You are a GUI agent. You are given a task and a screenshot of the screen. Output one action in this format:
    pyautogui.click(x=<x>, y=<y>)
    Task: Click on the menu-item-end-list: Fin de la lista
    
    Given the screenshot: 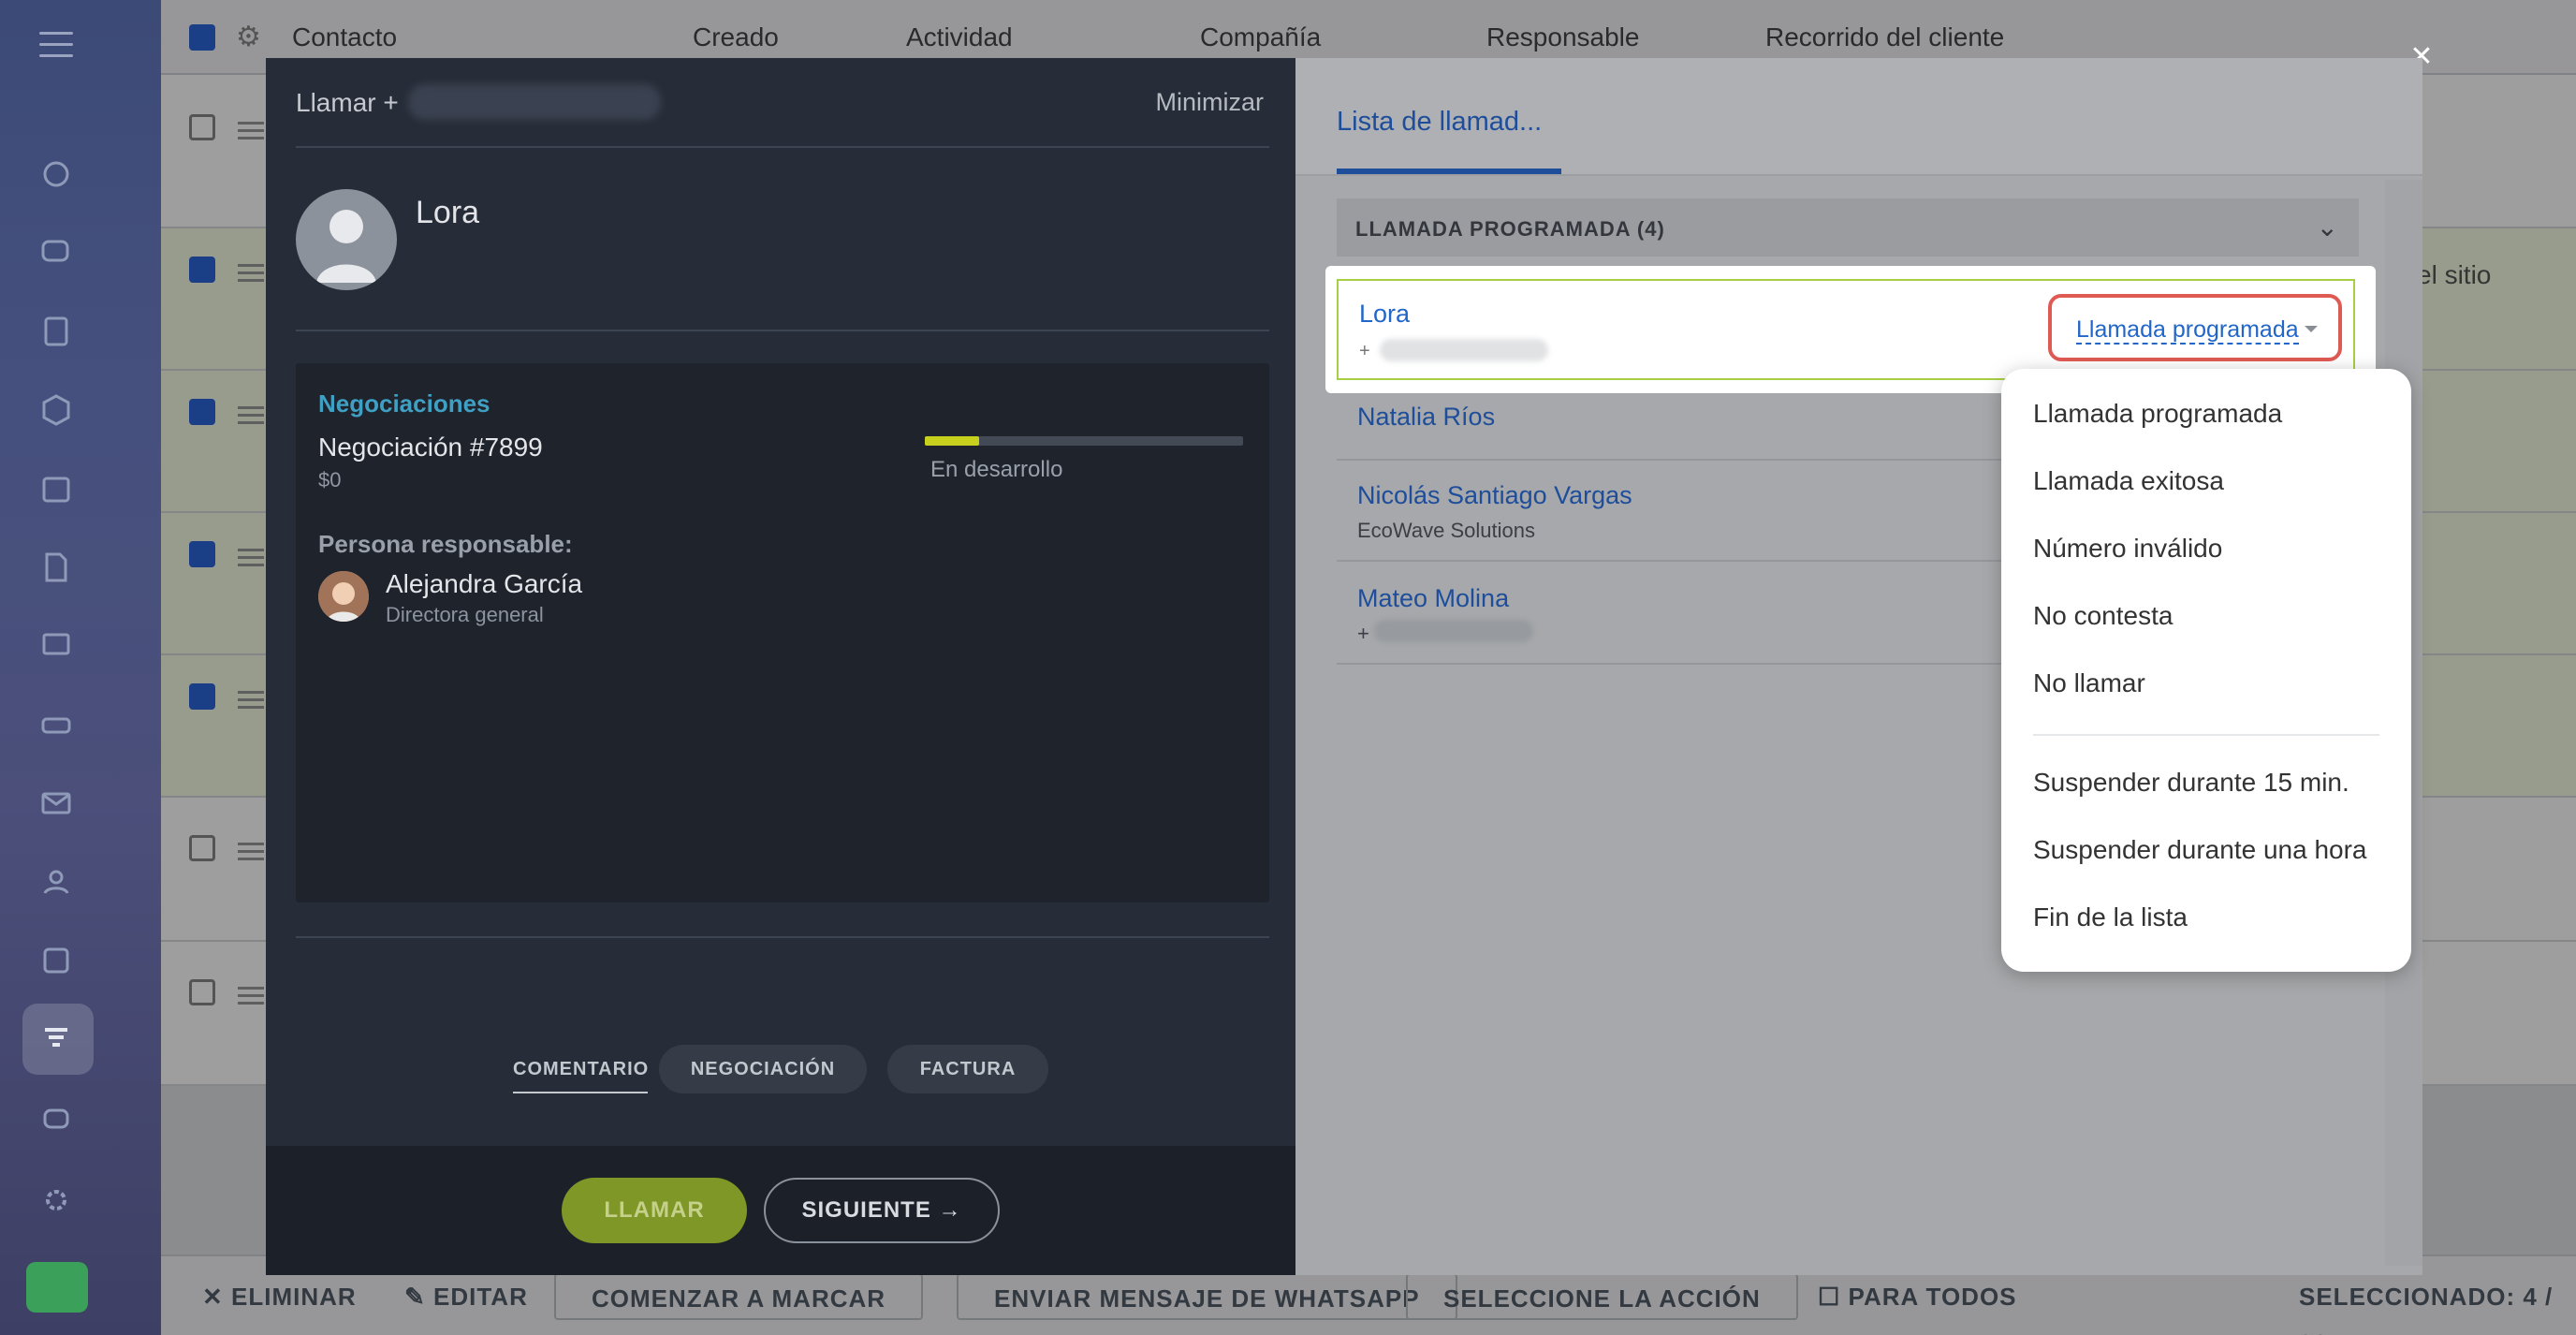 What is the action you would take?
    pyautogui.click(x=2110, y=917)
    